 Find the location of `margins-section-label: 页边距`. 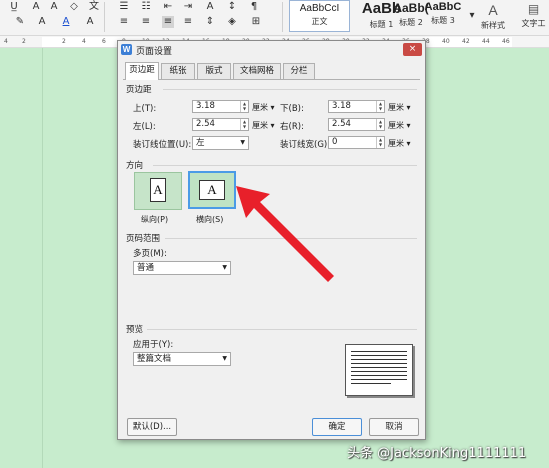

margins-section-label: 页边距 is located at coordinates (139, 90).